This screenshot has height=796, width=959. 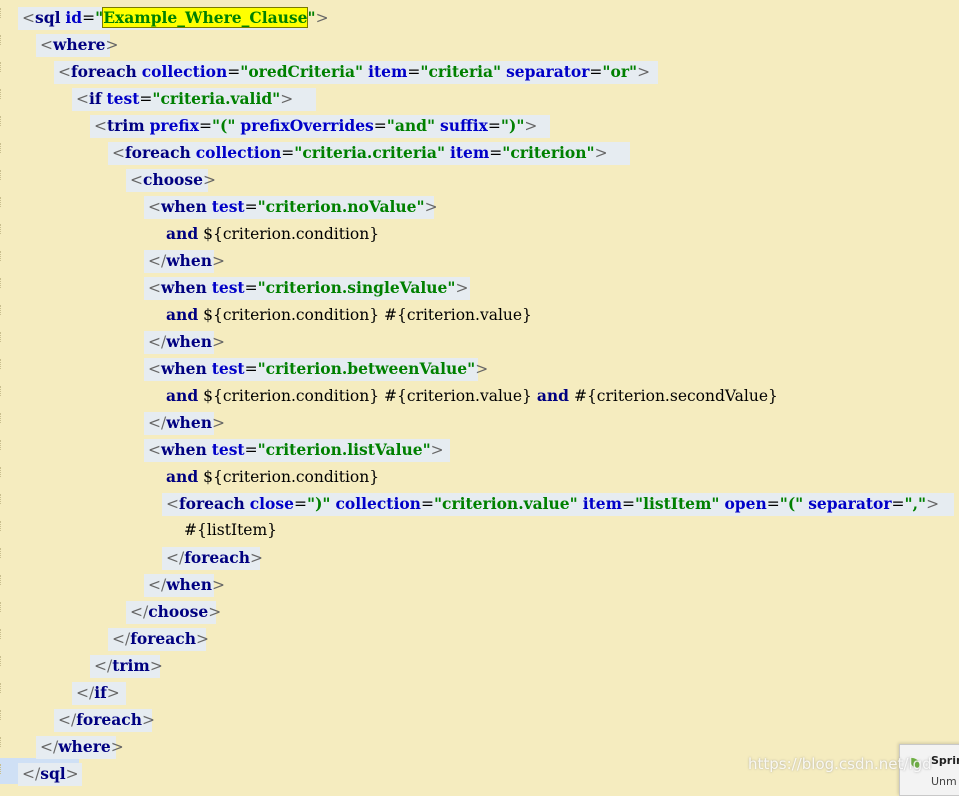 I want to click on code-text: <when test="criterion.singleValue">, so click(x=308, y=287).